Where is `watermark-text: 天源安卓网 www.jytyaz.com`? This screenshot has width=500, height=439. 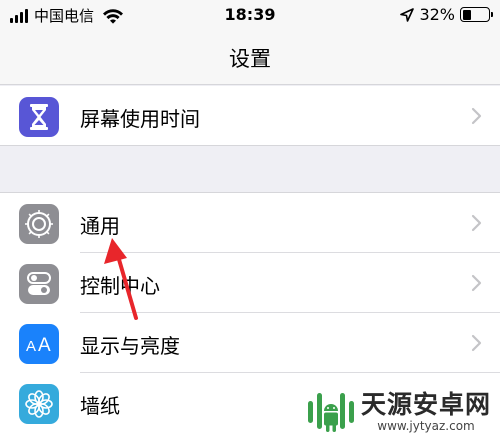 watermark-text: 天源安卓网 www.jytyaz.com is located at coordinates (426, 412).